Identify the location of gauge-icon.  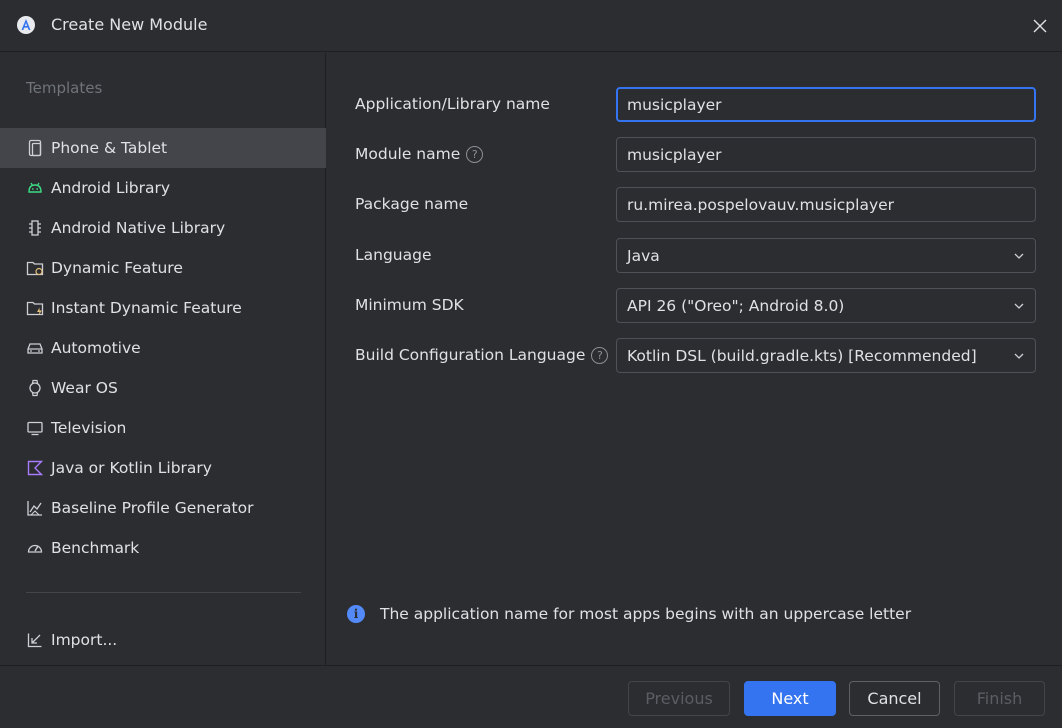
(35, 548).